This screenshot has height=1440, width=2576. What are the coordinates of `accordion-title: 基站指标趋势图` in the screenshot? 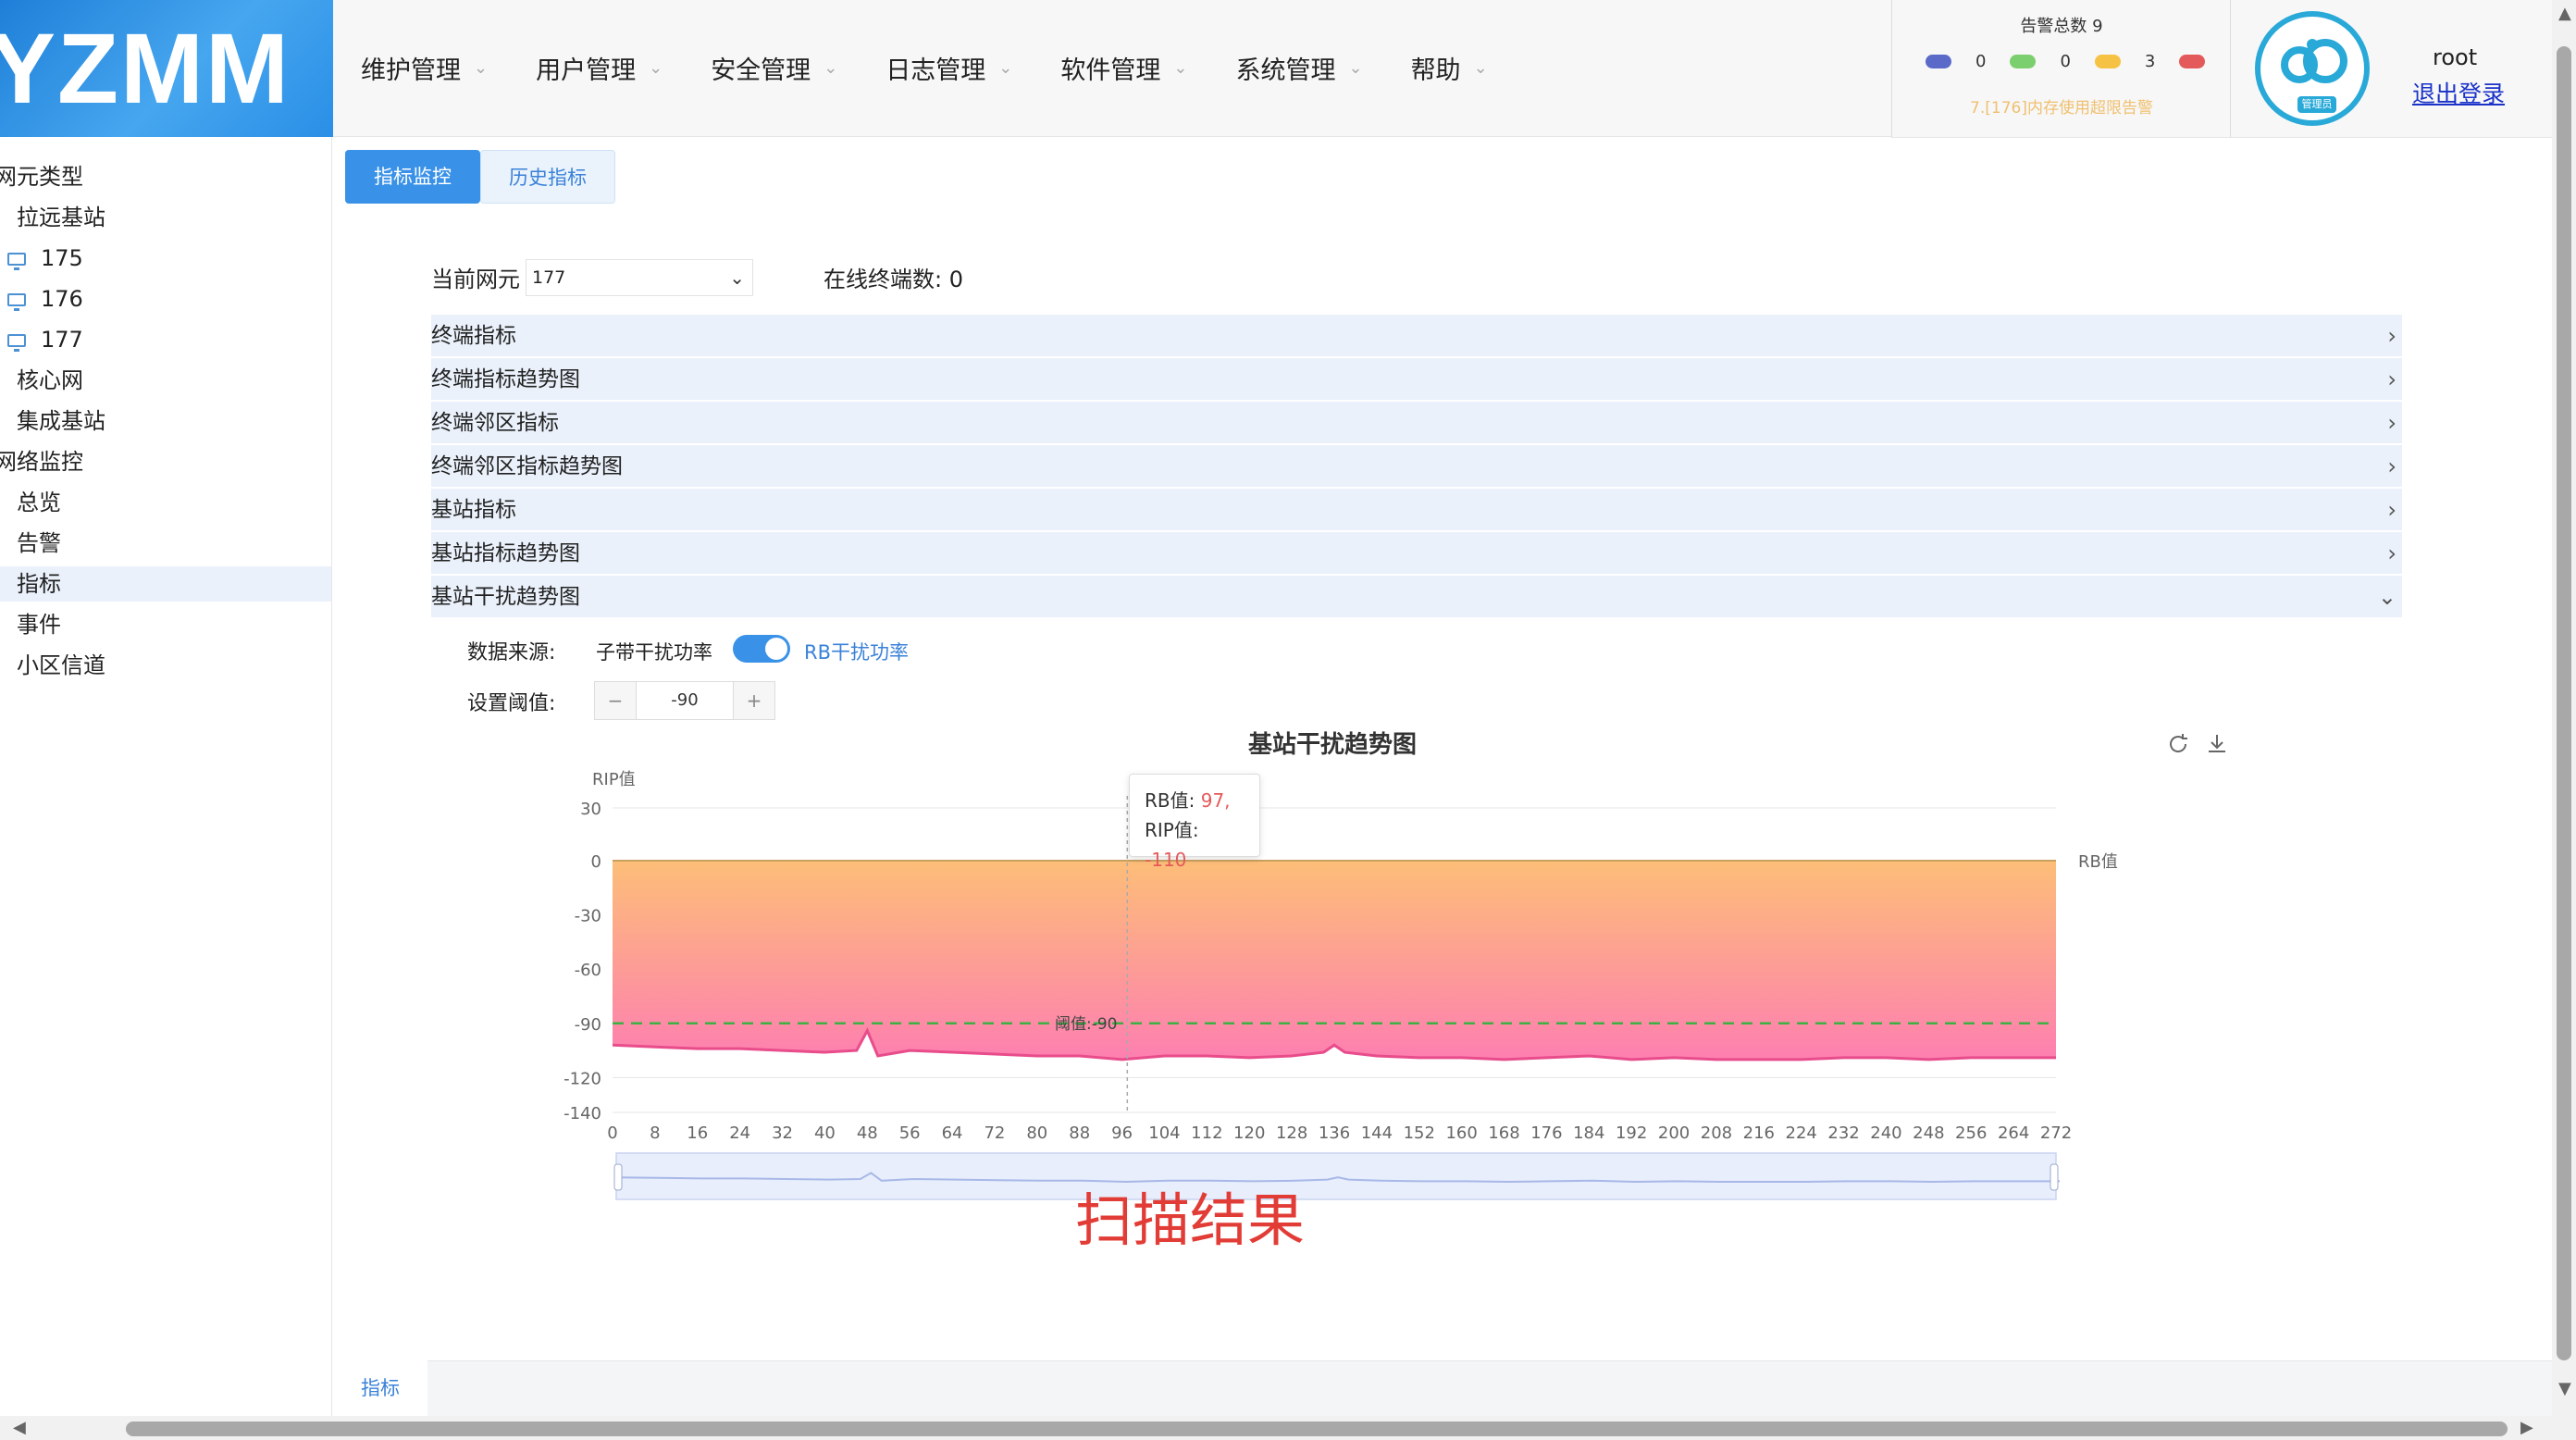 It's located at (506, 553).